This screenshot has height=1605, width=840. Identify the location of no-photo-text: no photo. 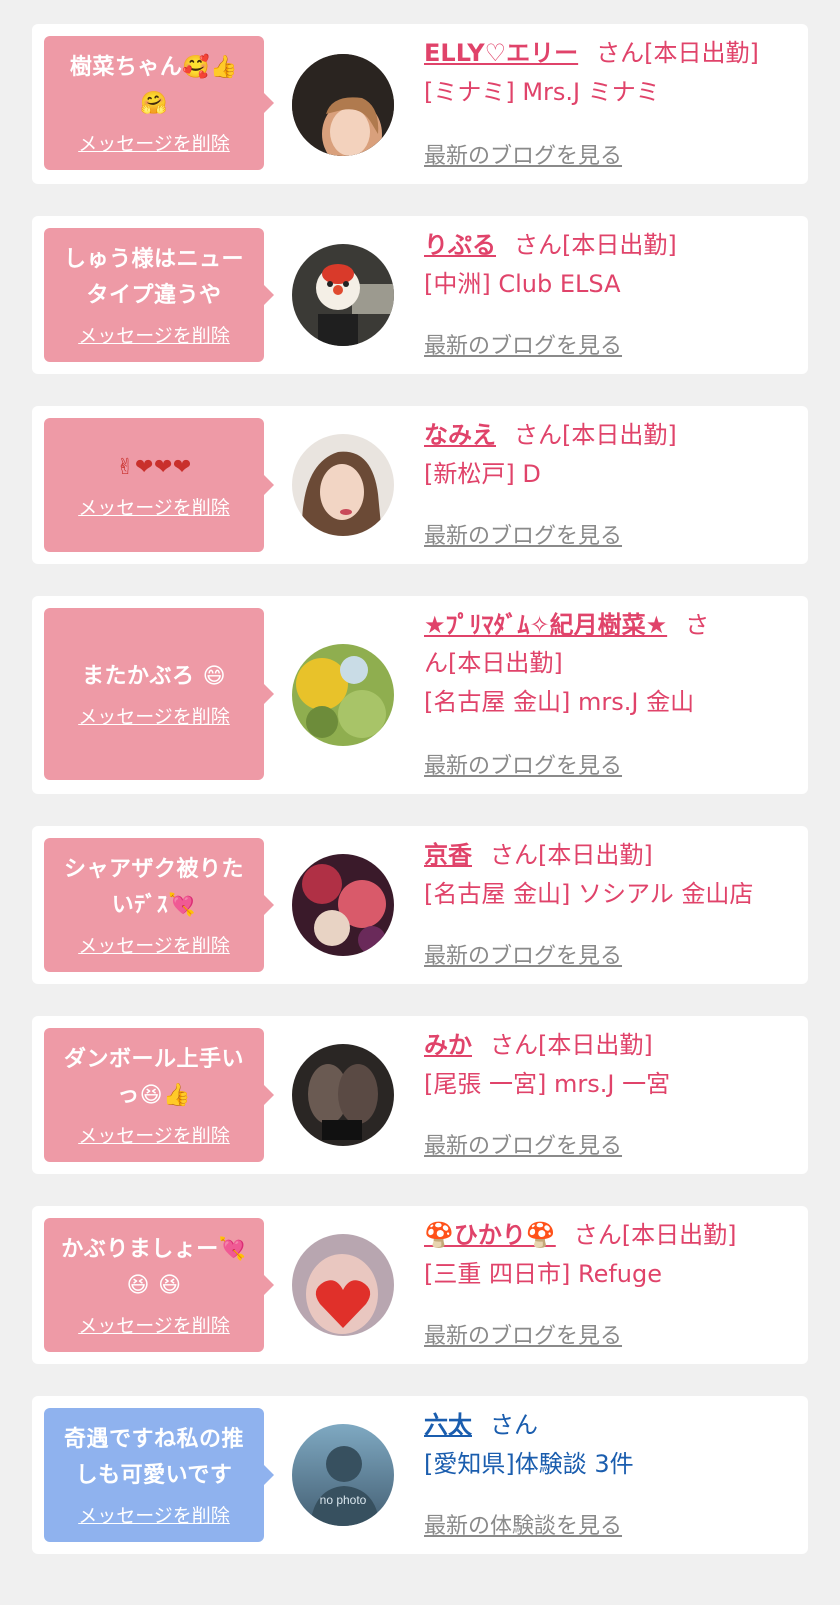
(343, 1500).